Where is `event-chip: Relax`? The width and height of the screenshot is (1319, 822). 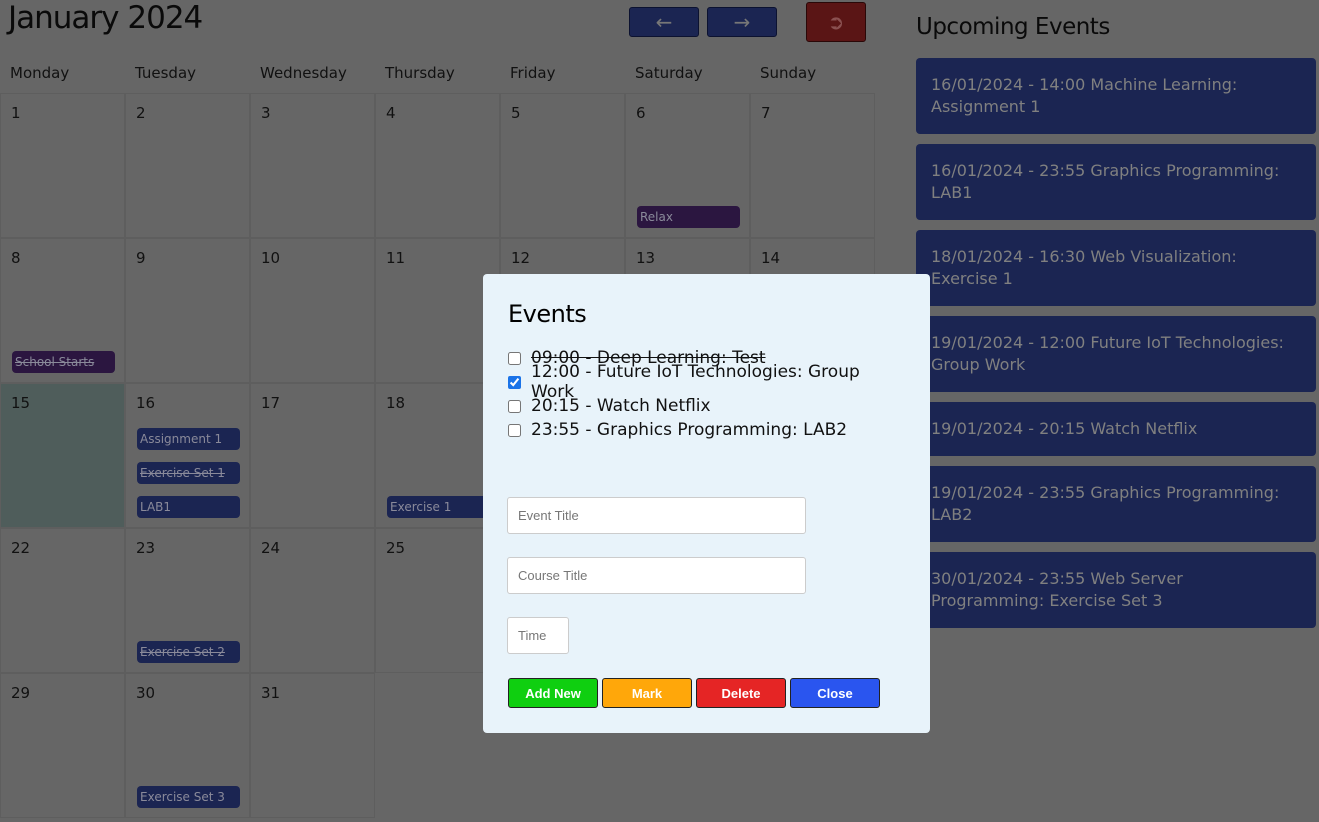 event-chip: Relax is located at coordinates (688, 217).